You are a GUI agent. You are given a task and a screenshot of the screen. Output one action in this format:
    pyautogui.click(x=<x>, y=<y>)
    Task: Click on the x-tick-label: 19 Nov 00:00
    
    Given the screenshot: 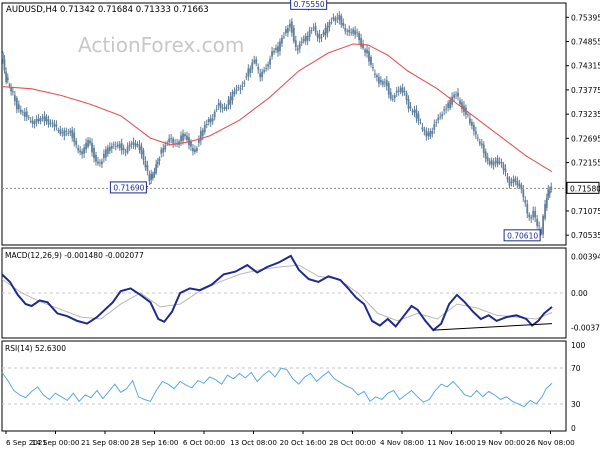 What is the action you would take?
    pyautogui.click(x=501, y=442)
    